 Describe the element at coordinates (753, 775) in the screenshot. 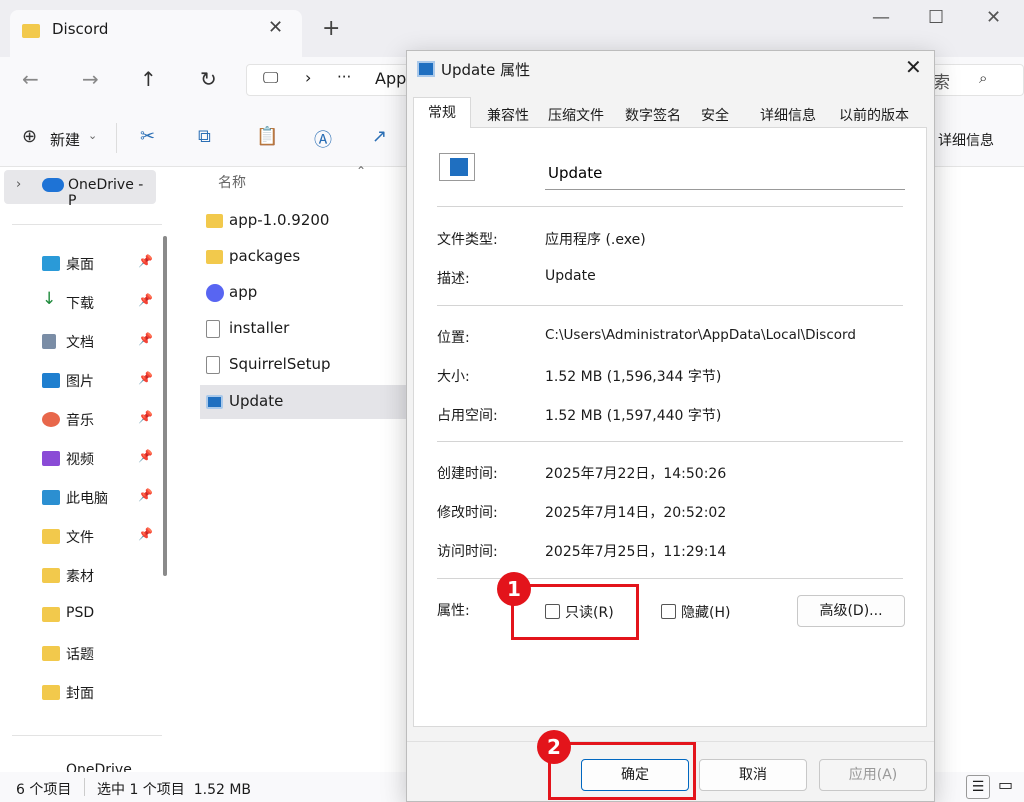

I see `cancel-button: 取消` at that location.